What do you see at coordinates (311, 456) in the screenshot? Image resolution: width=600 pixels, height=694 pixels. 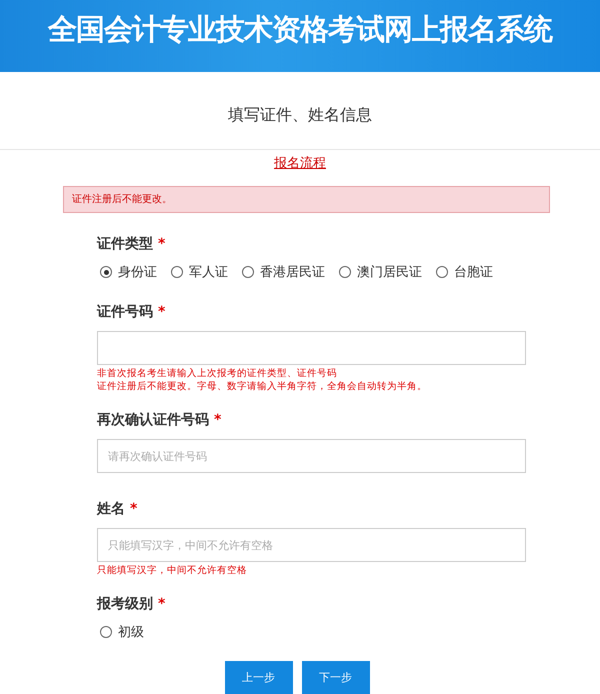 I see `input-field: 请再次确认证件号码` at bounding box center [311, 456].